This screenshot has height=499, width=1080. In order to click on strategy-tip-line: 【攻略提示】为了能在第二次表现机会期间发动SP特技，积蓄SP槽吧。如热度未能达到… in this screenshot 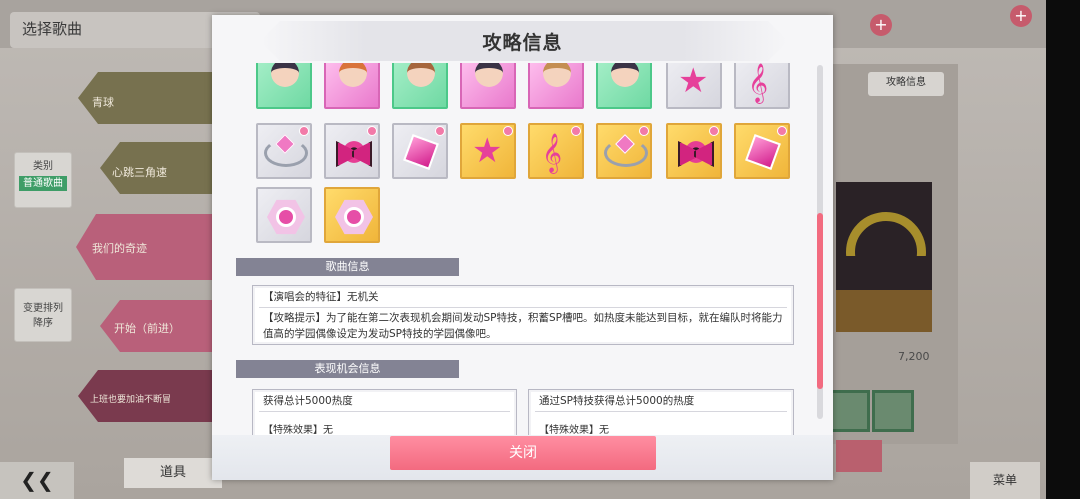, I will do `click(523, 318)`.